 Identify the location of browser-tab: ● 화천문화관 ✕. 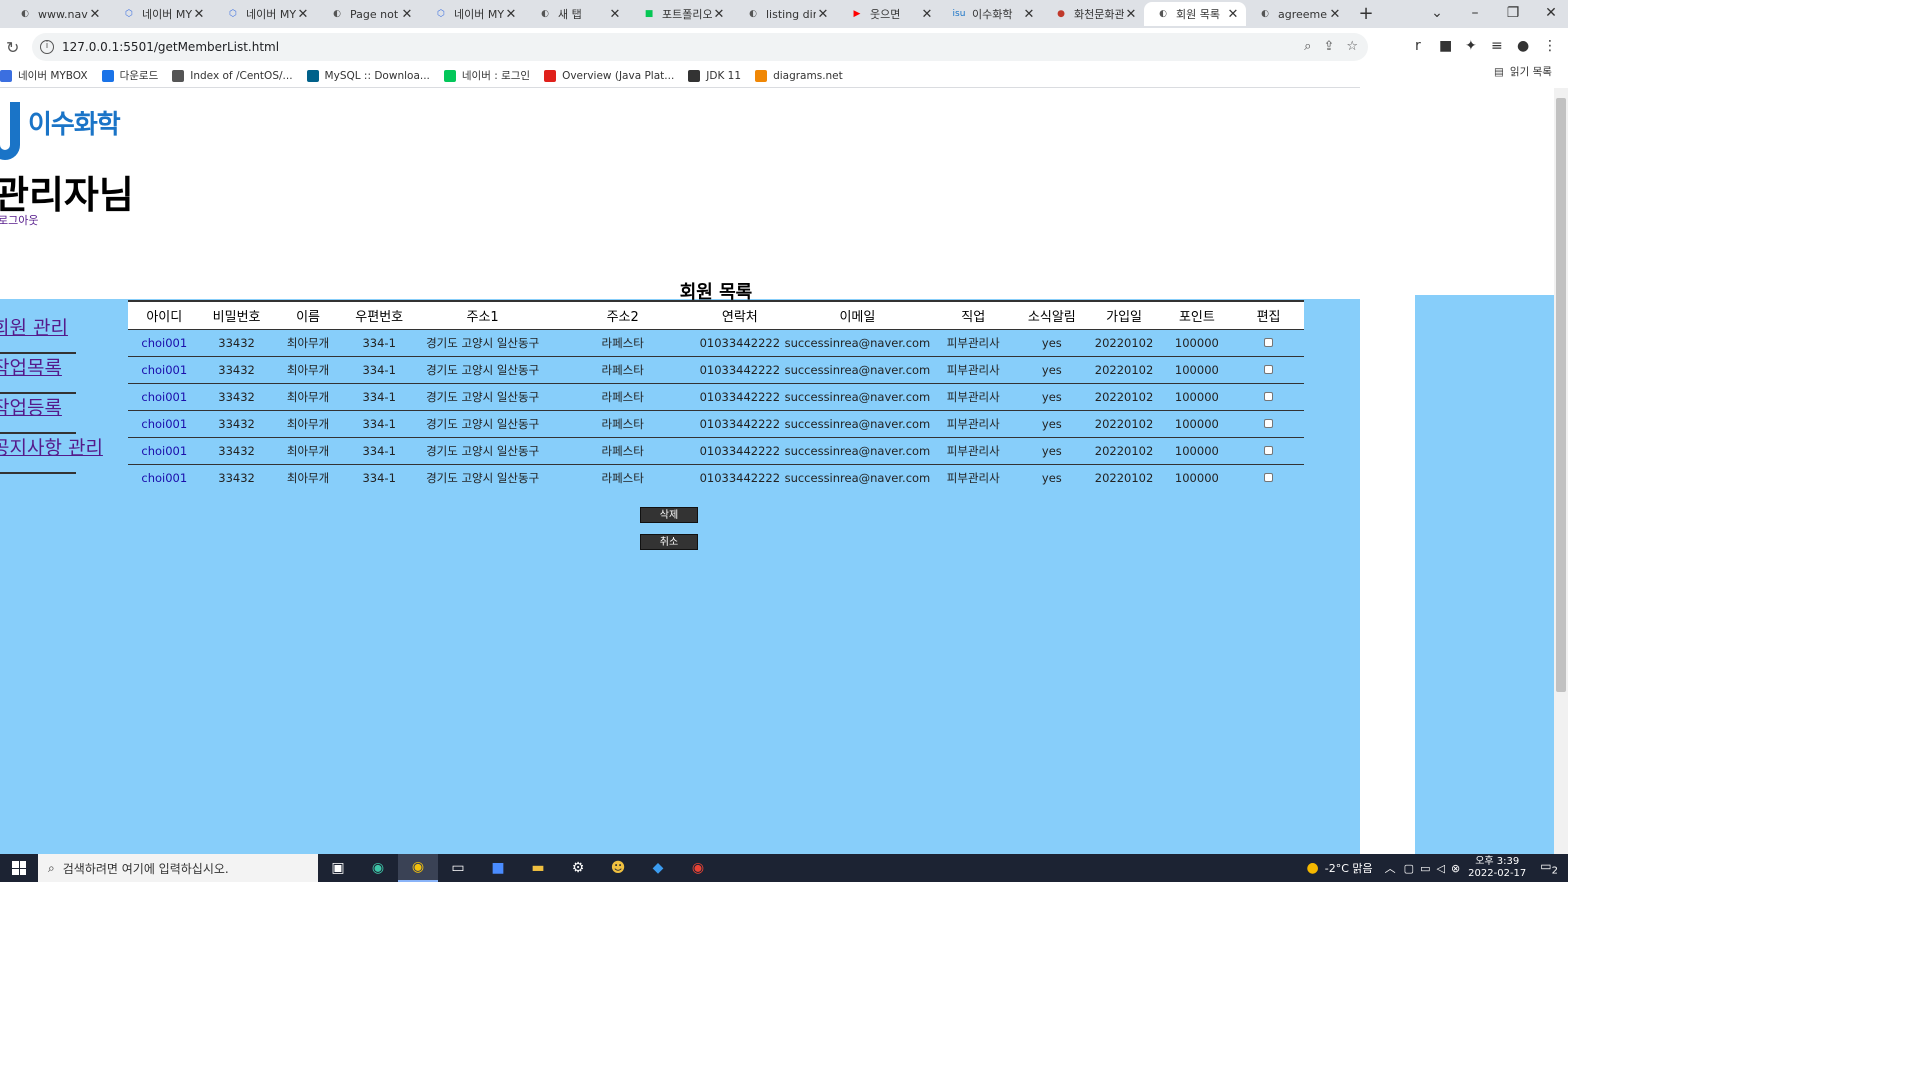
(1093, 14).